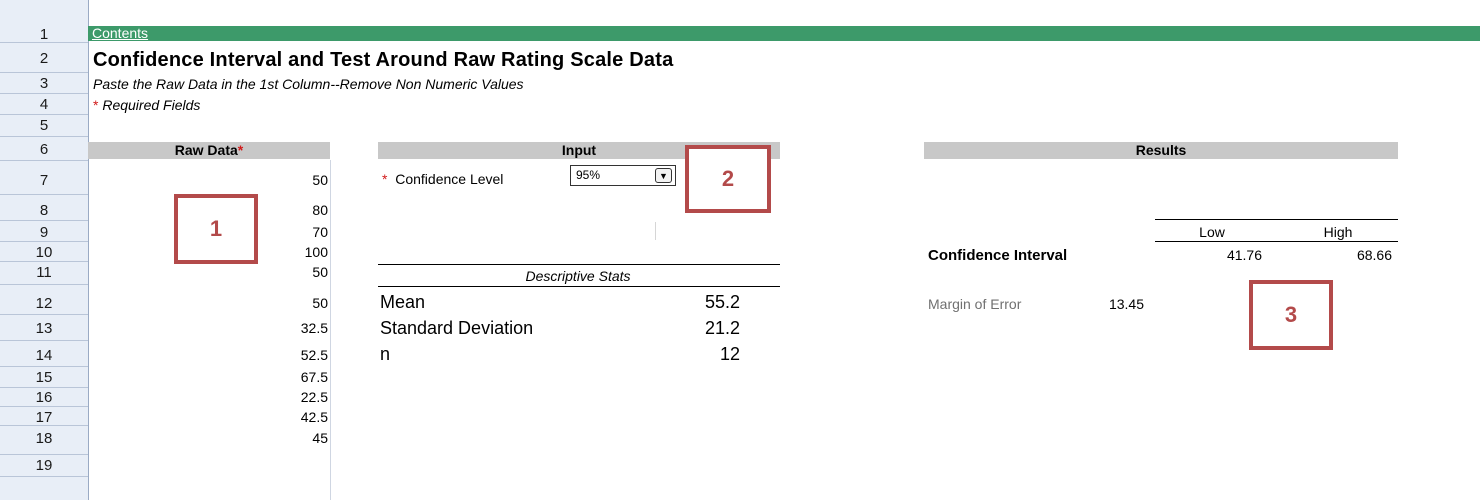 The width and height of the screenshot is (1480, 500). I want to click on row-number: 14, so click(44, 355).